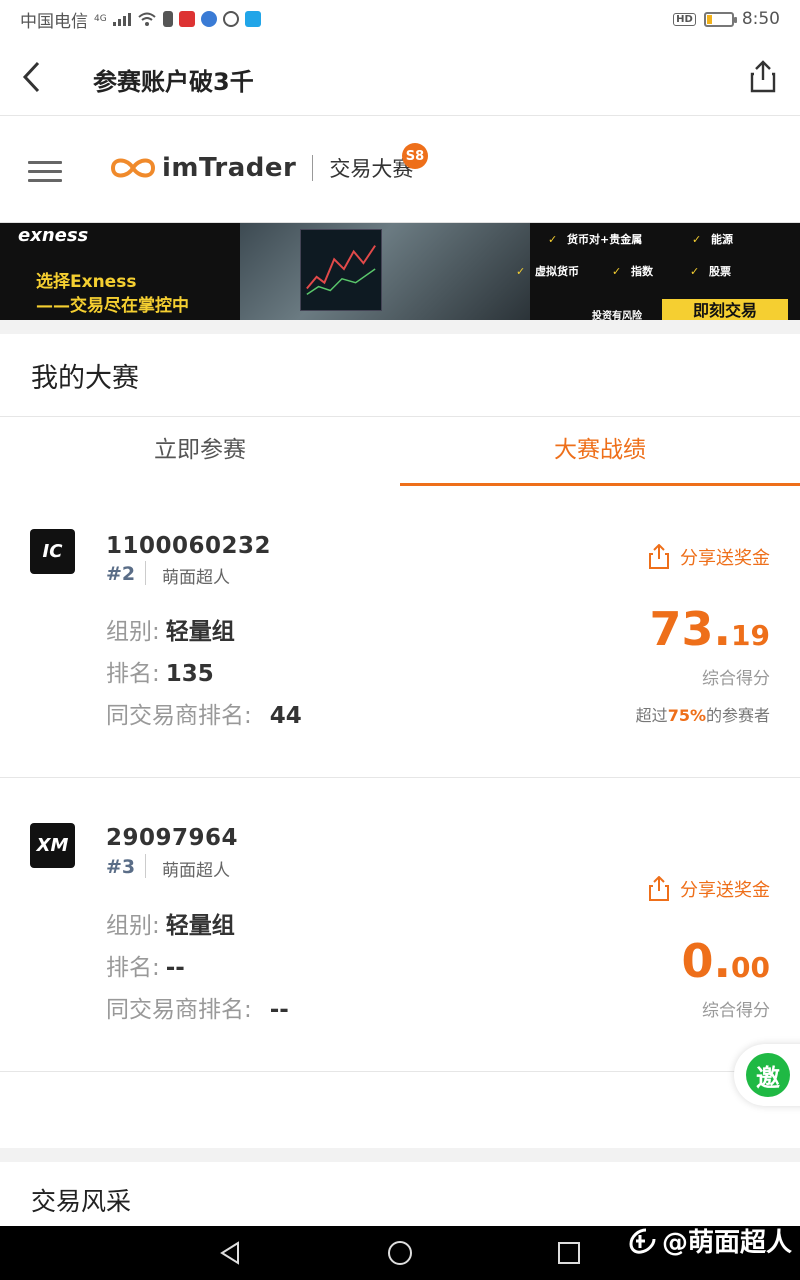 Image resolution: width=800 pixels, height=1280 pixels. What do you see at coordinates (121, 867) in the screenshot?
I see `account-tag: #3` at bounding box center [121, 867].